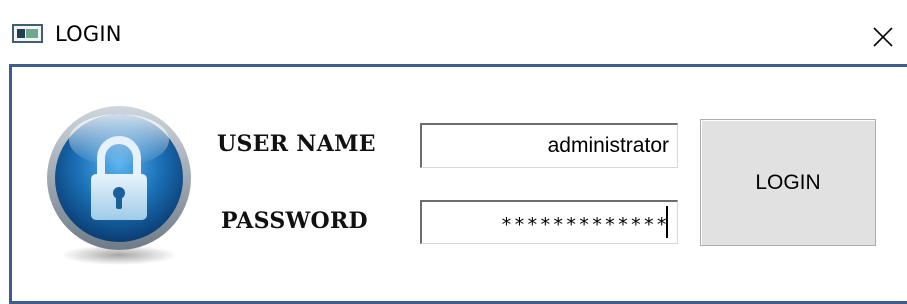  What do you see at coordinates (667, 222) in the screenshot?
I see `text-caret` at bounding box center [667, 222].